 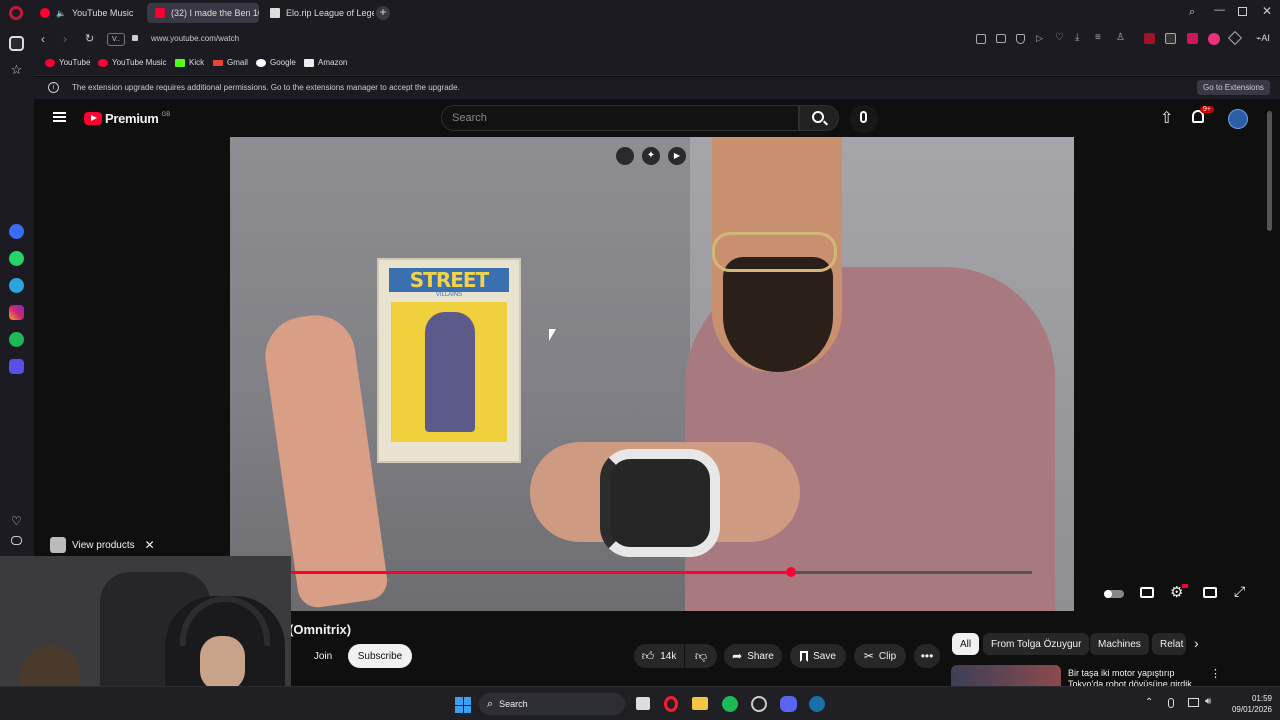 I want to click on messenger-icon, so click(x=16, y=231).